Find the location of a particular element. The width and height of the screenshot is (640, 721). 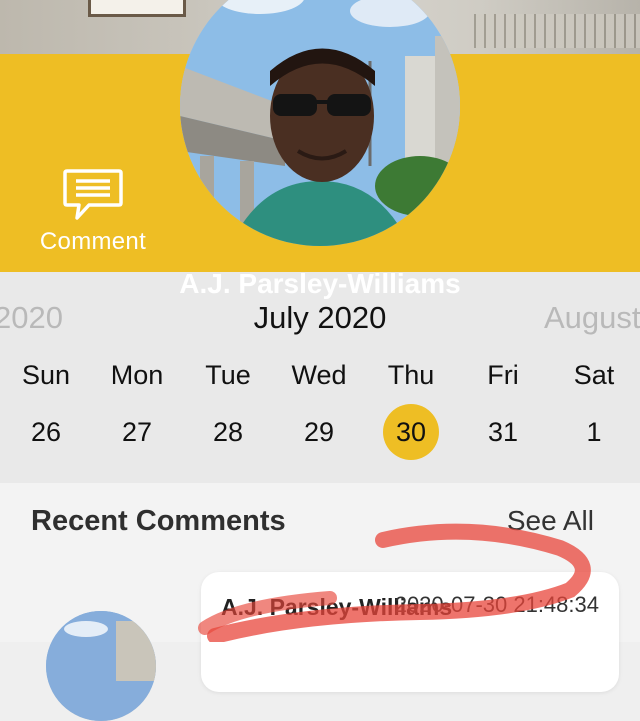

day-cell: 27 is located at coordinates (137, 432).